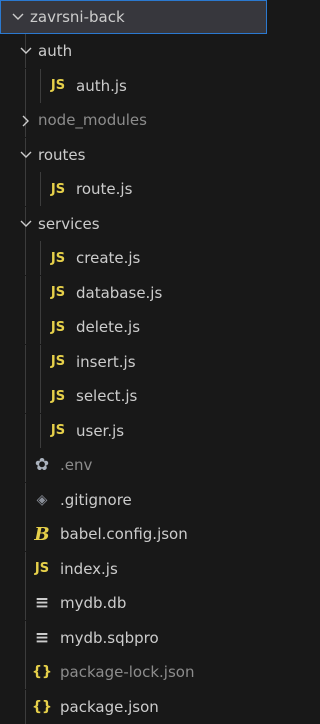  Describe the element at coordinates (133, 189) in the screenshot. I see `file-row-route-js: JS route.js` at that location.